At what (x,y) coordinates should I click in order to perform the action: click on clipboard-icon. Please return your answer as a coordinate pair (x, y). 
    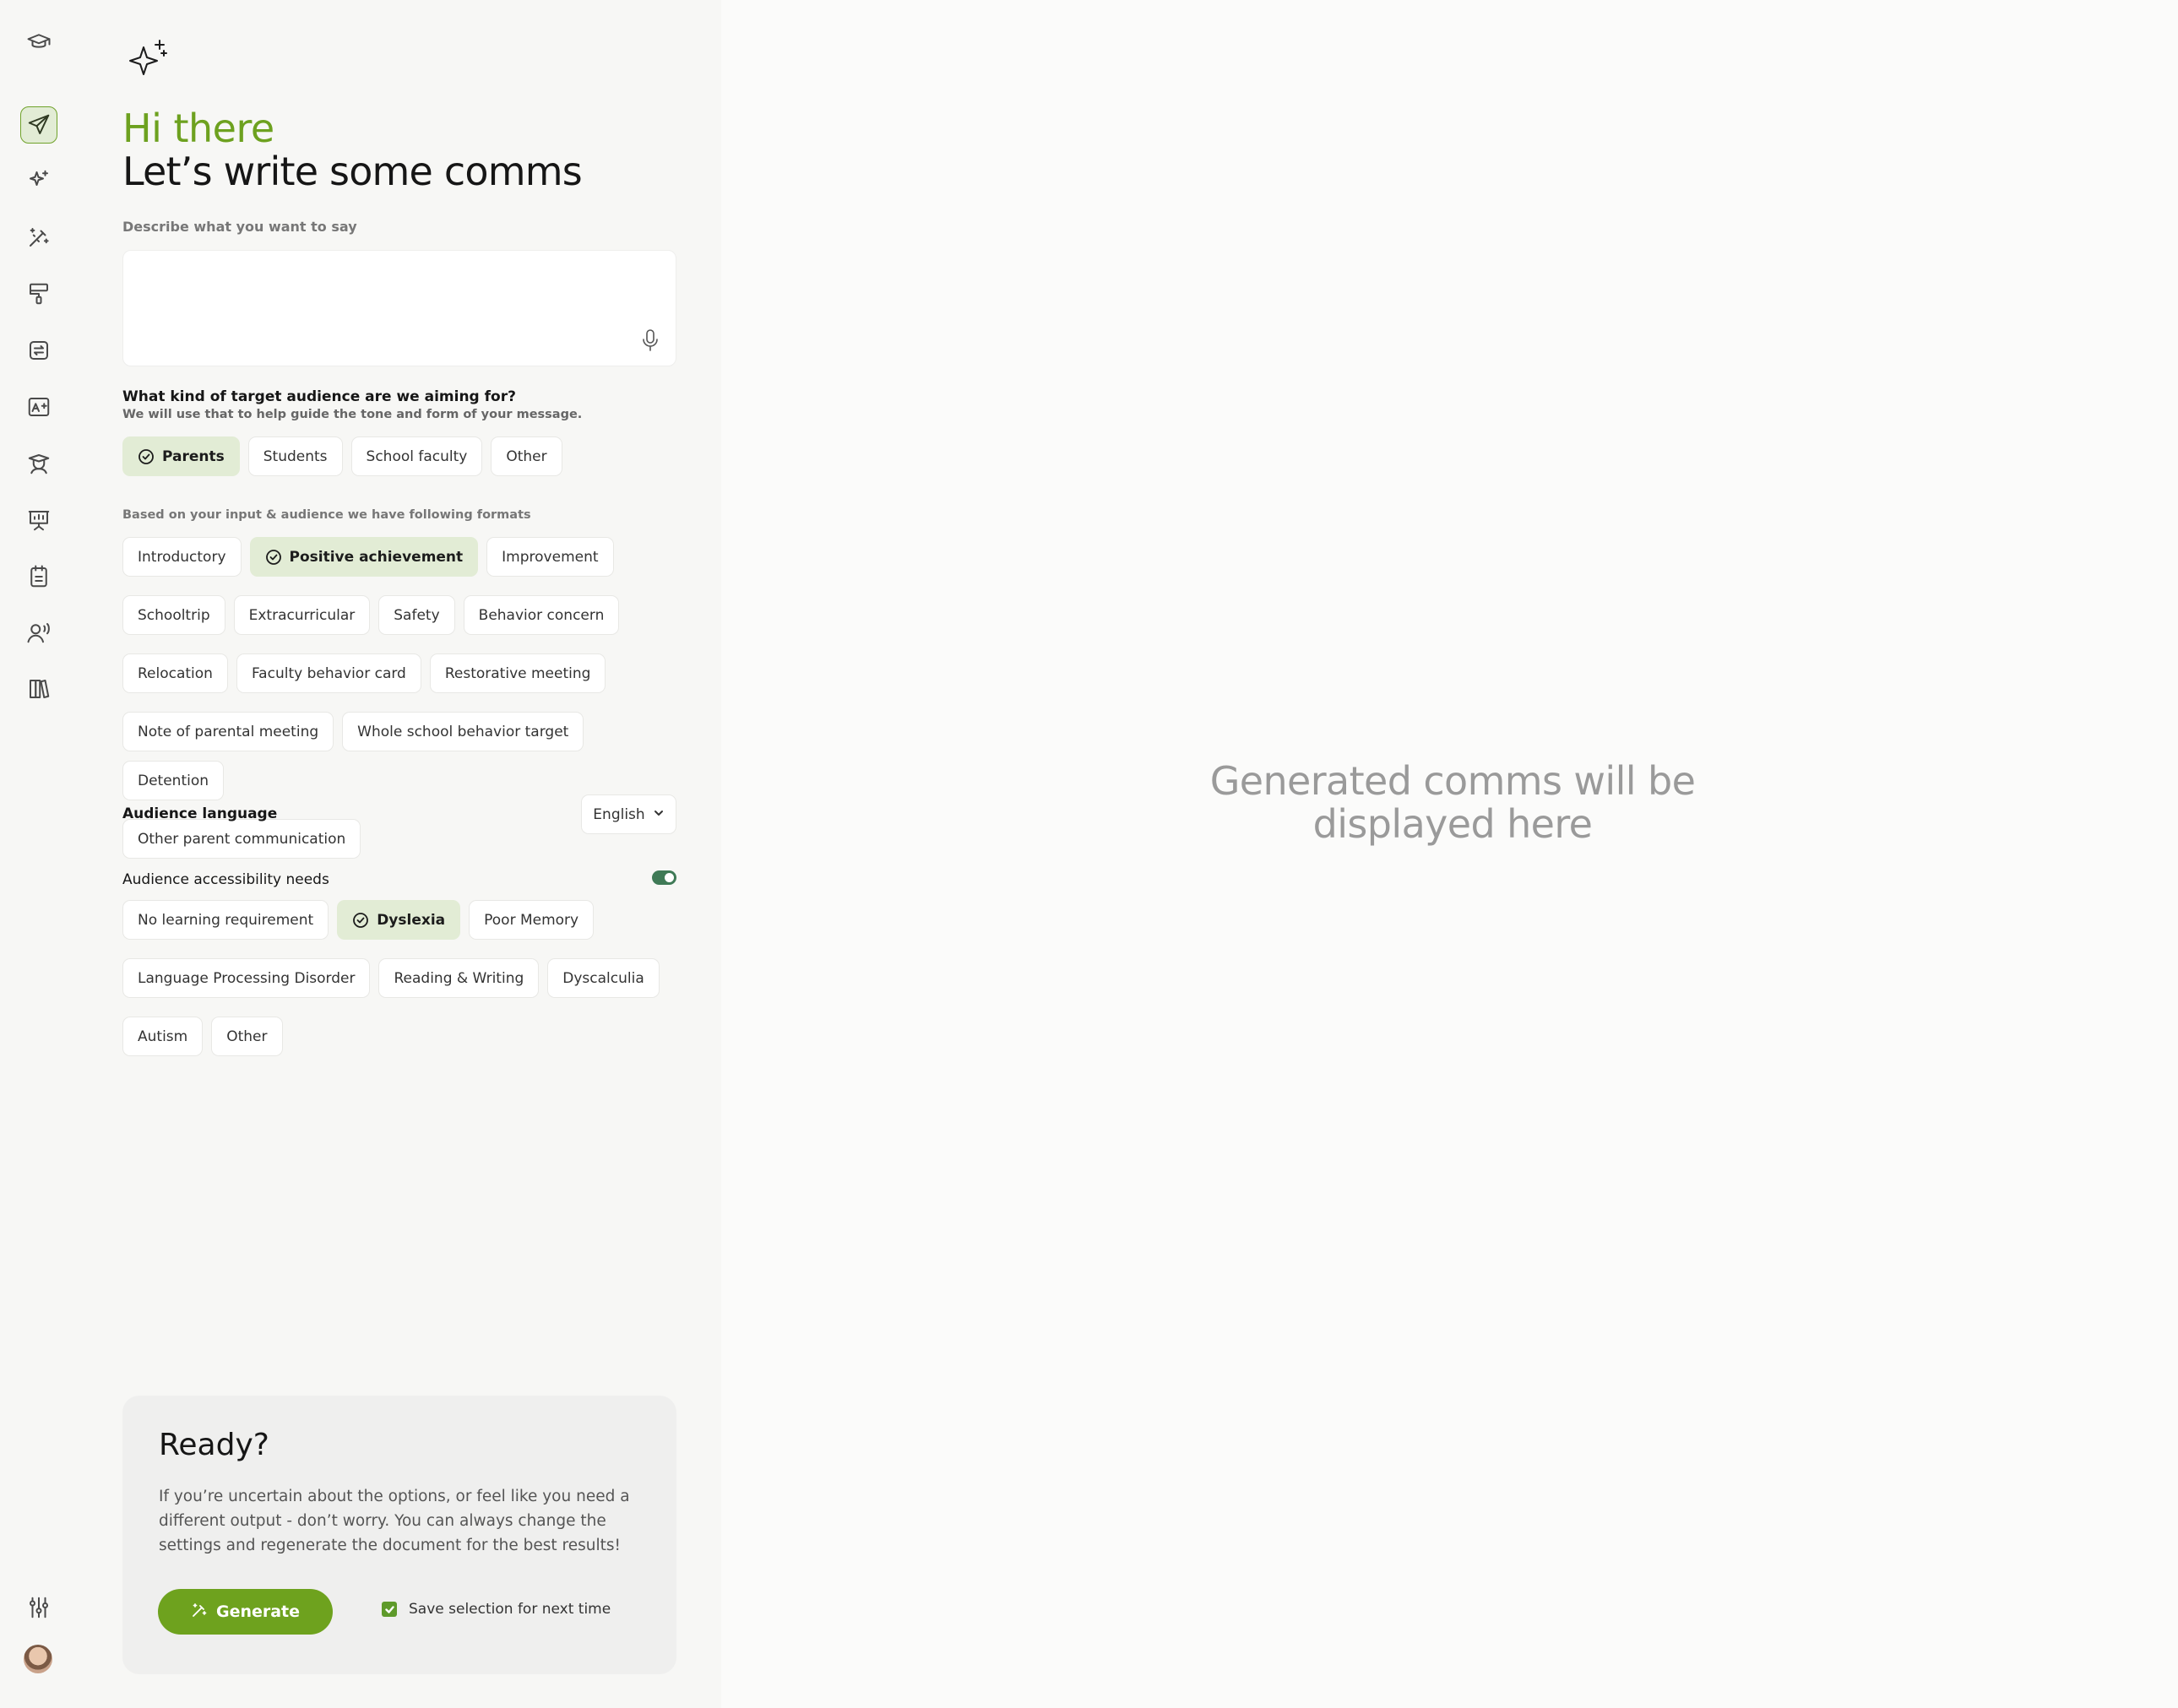
    Looking at the image, I should click on (39, 576).